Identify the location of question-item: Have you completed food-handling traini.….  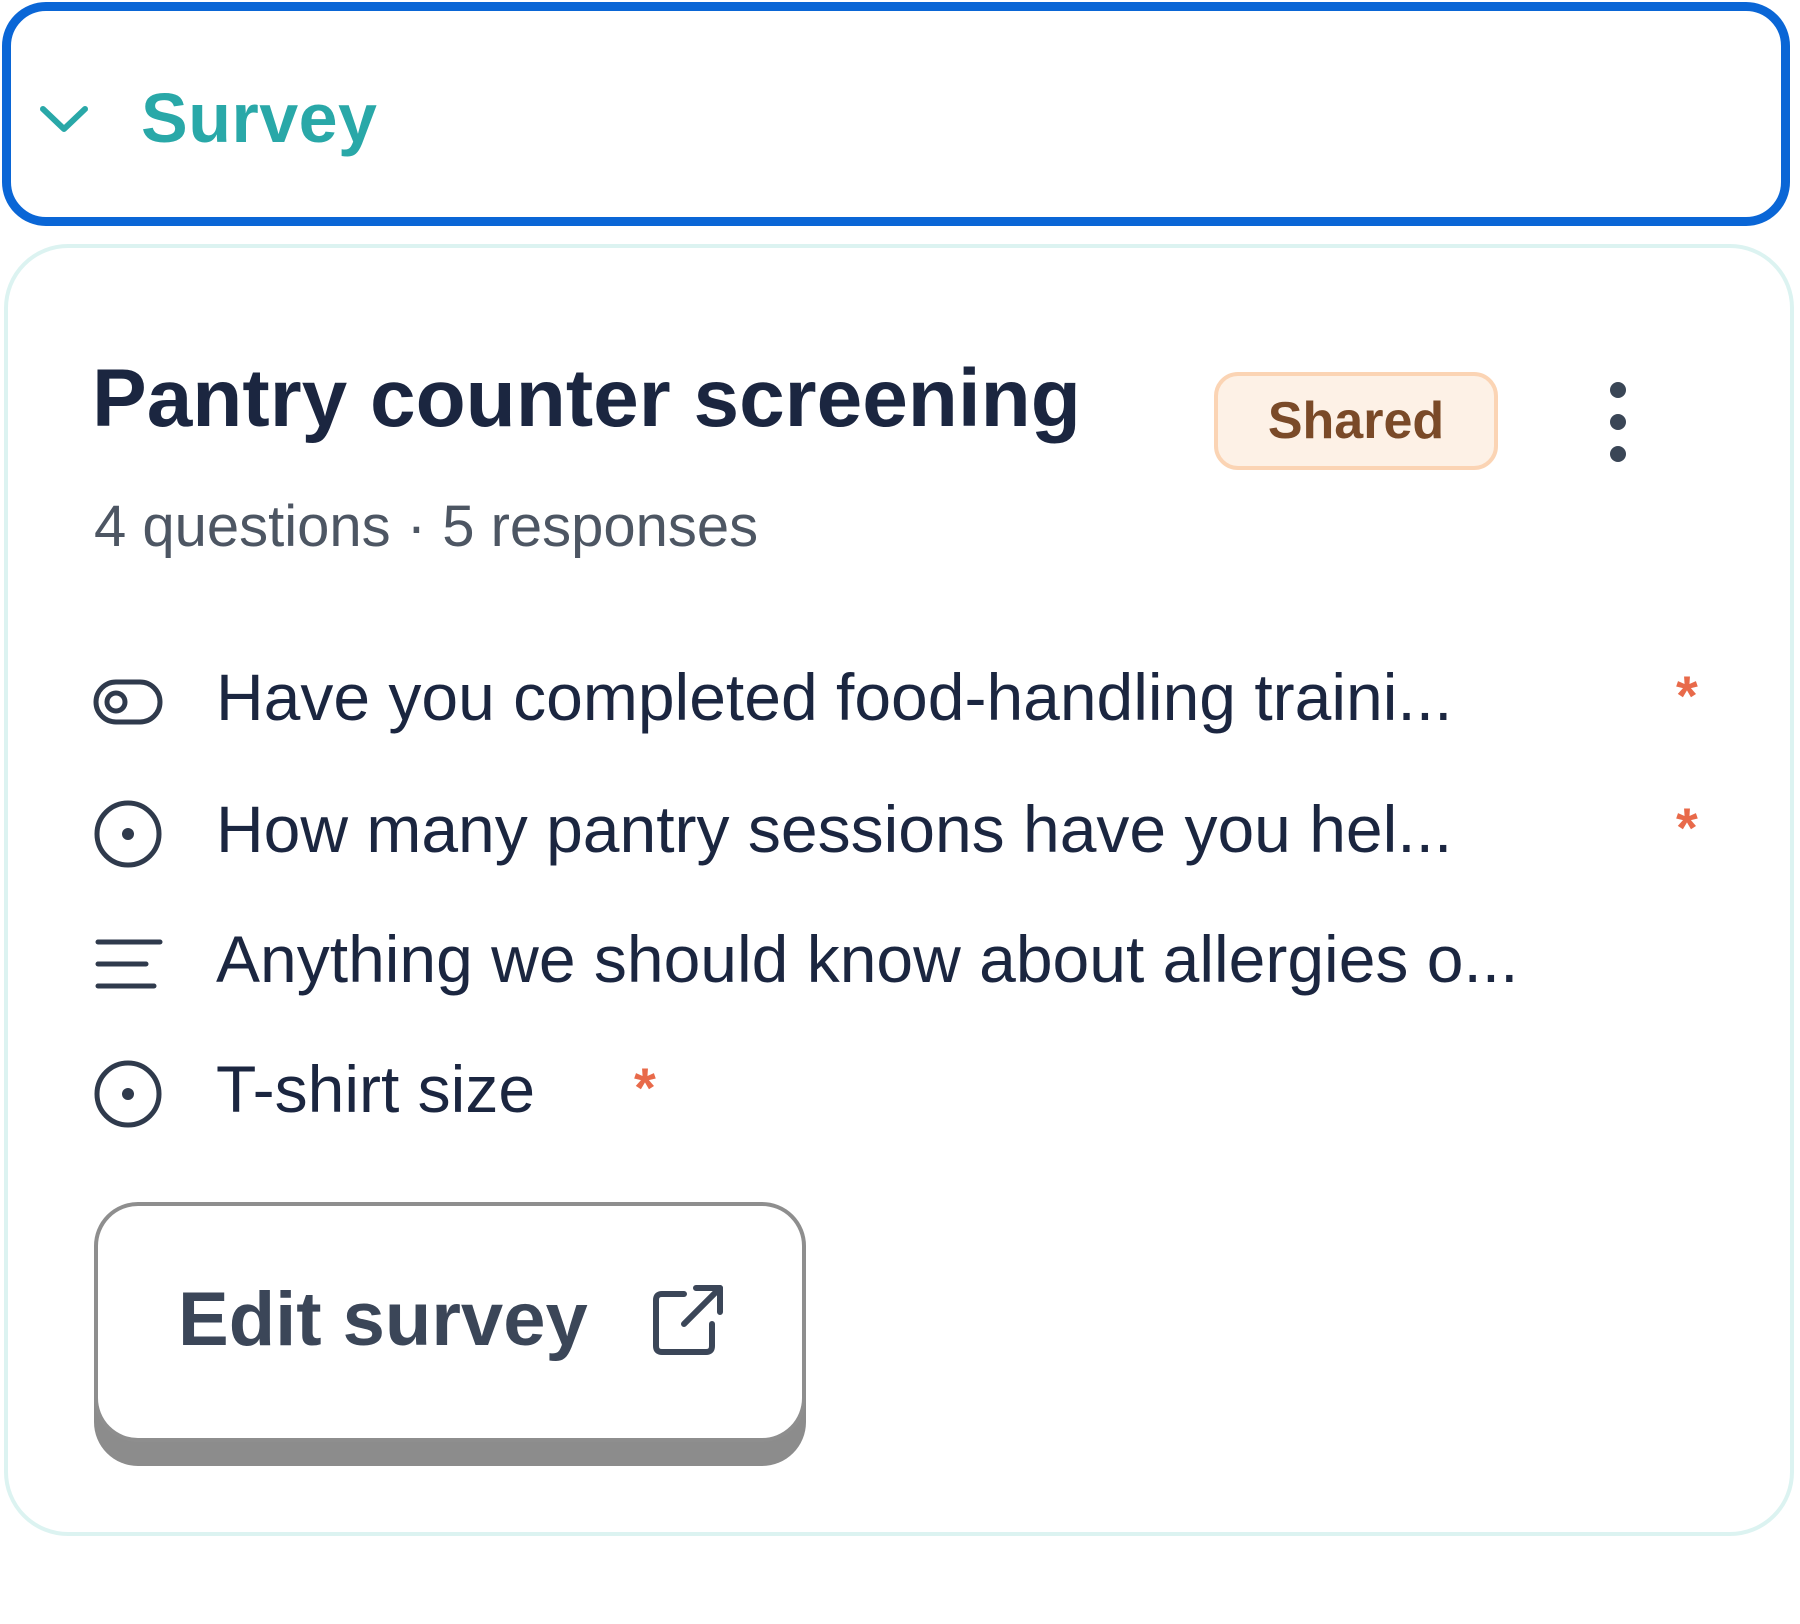
(912, 701).